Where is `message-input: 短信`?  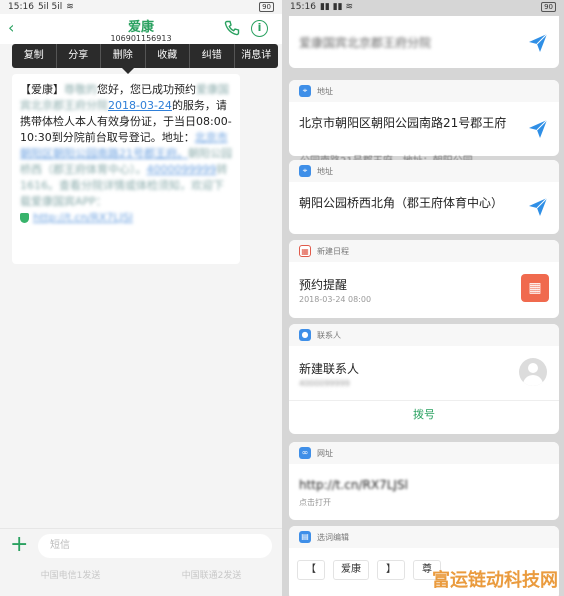 message-input: 短信 is located at coordinates (155, 546).